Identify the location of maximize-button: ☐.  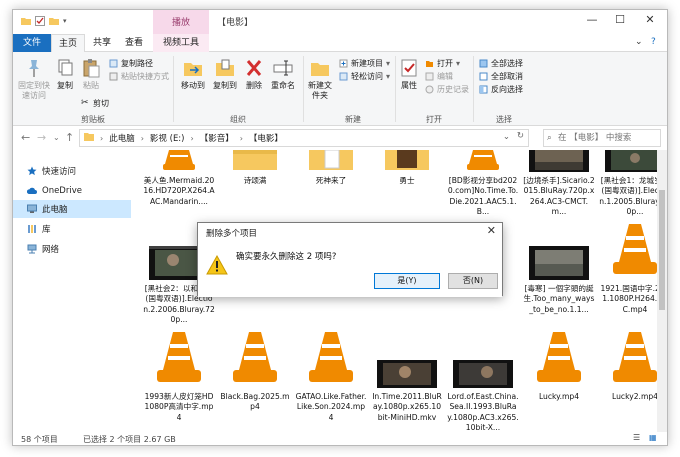
(620, 19).